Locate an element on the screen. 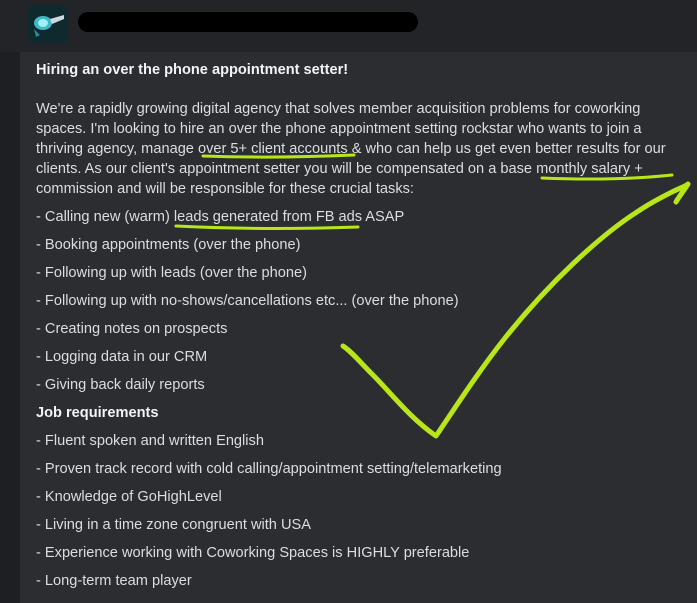  avatar is located at coordinates (48, 24).